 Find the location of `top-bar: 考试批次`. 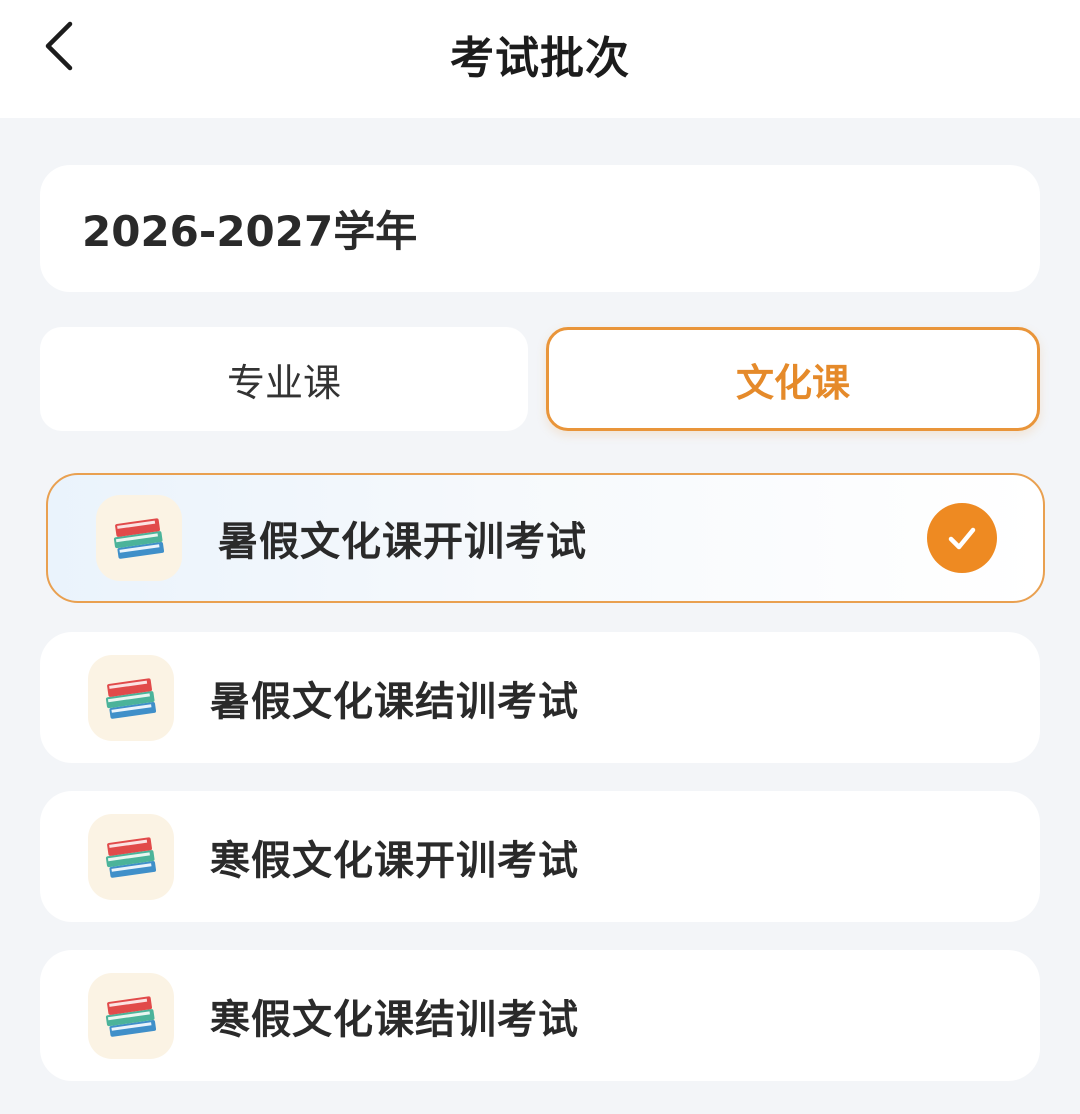

top-bar: 考试批次 is located at coordinates (540, 59).